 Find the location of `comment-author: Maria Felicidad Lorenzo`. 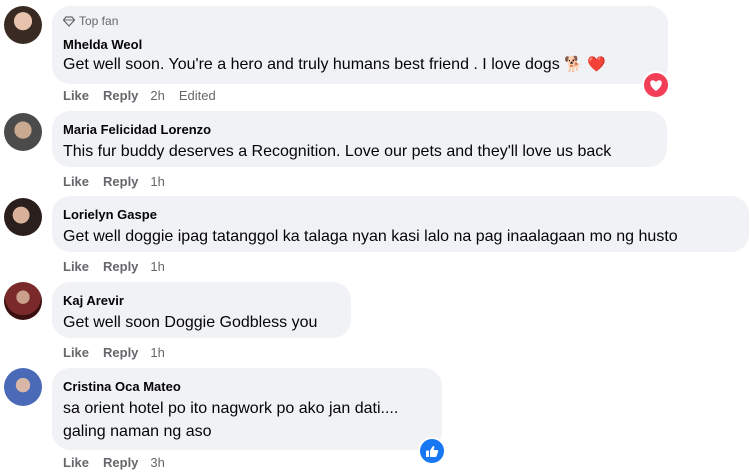

comment-author: Maria Felicidad Lorenzo is located at coordinates (137, 129).